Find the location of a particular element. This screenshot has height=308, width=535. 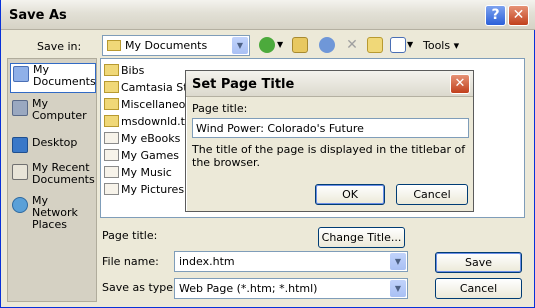

dialog-field-label: Page title: is located at coordinates (220, 108).